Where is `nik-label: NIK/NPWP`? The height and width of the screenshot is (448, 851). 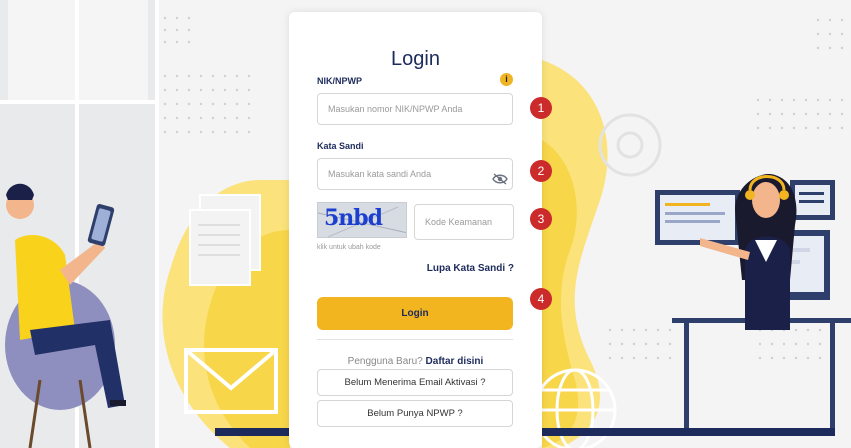 nik-label: NIK/NPWP is located at coordinates (339, 81).